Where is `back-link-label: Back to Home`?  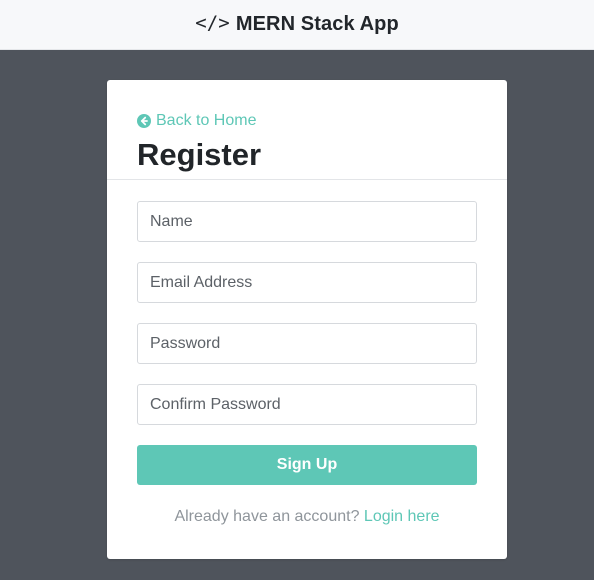
back-link-label: Back to Home is located at coordinates (206, 120).